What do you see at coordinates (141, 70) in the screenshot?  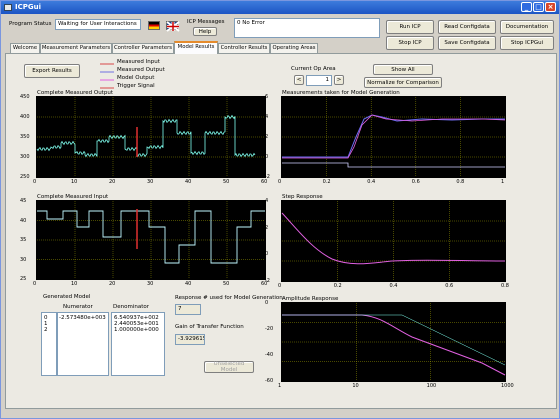 I see `legend-measured-output: Measured Output` at bounding box center [141, 70].